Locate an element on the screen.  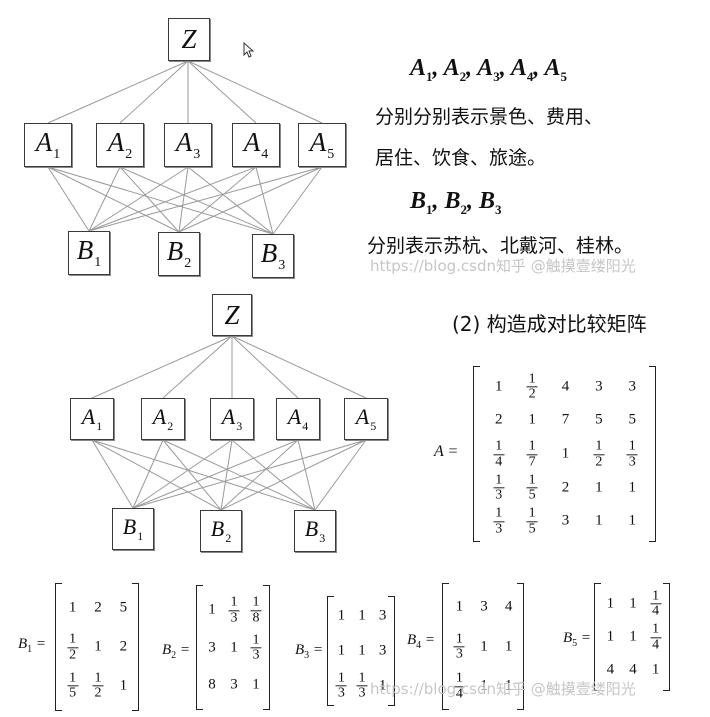
matrix-b1-cell: 12 is located at coordinates (73, 646).